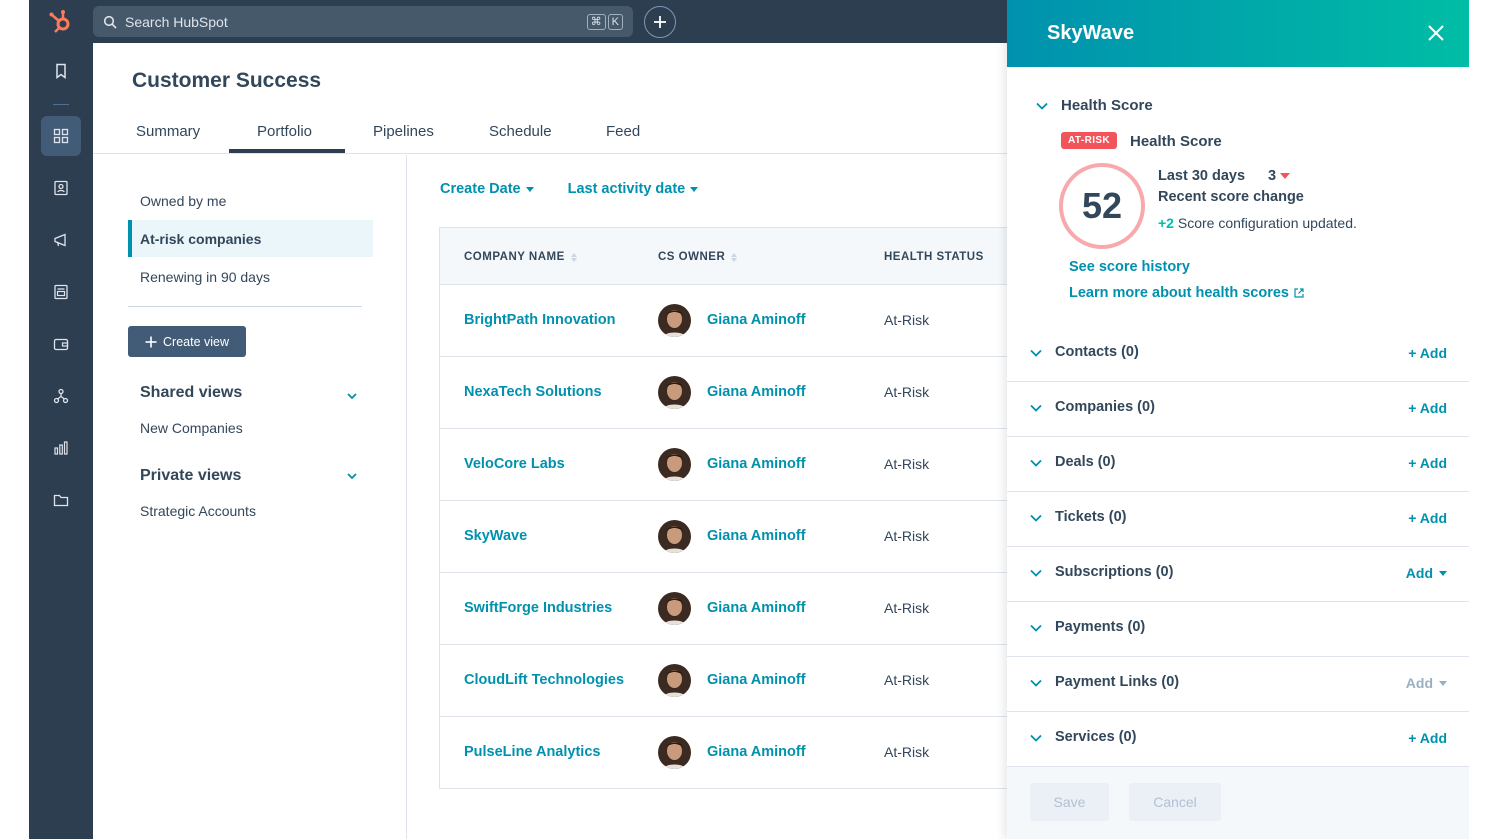 The width and height of the screenshot is (1491, 839). What do you see at coordinates (532, 752) in the screenshot?
I see `company-name-link: PulseLine Analytics` at bounding box center [532, 752].